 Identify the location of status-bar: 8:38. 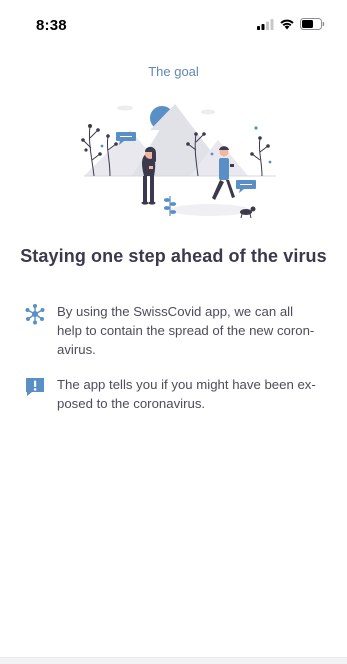
(173, 23).